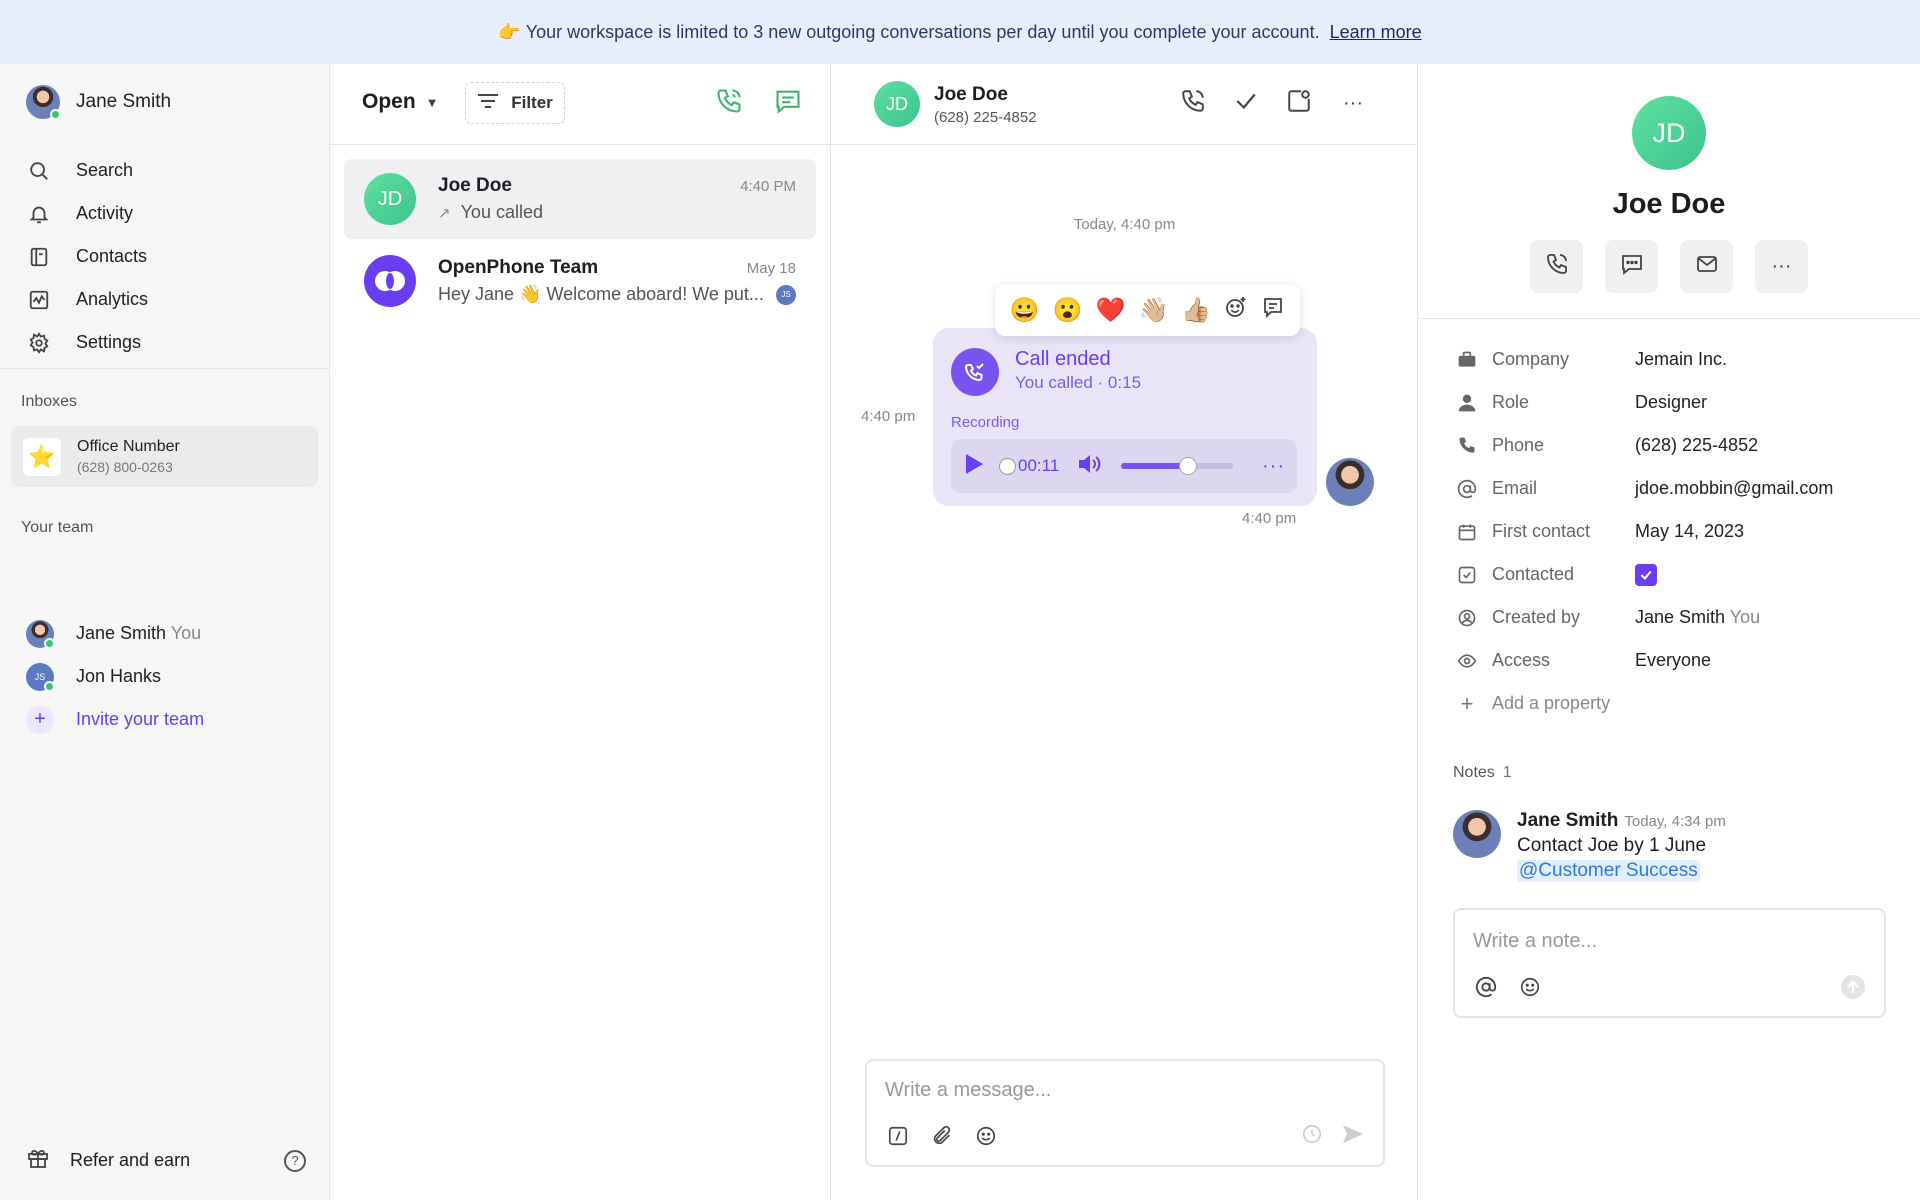  Describe the element at coordinates (1312, 1136) in the screenshot. I see `schedule-clock-icon` at that location.